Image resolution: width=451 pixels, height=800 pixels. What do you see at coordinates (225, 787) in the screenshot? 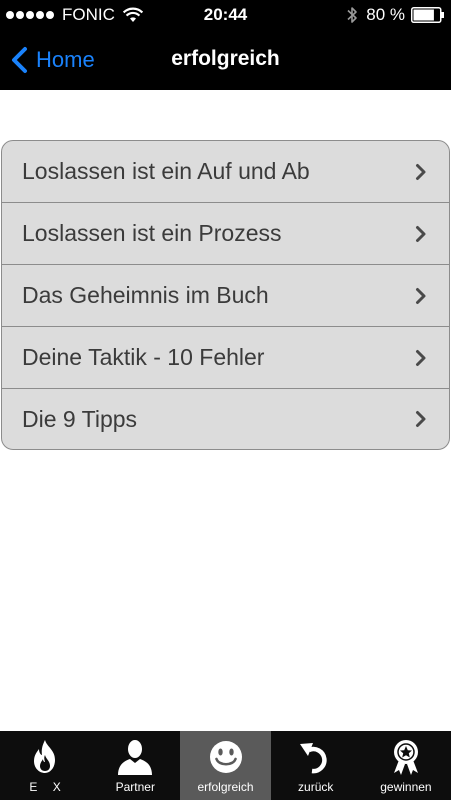
I see `tab-label: erfolgreich` at bounding box center [225, 787].